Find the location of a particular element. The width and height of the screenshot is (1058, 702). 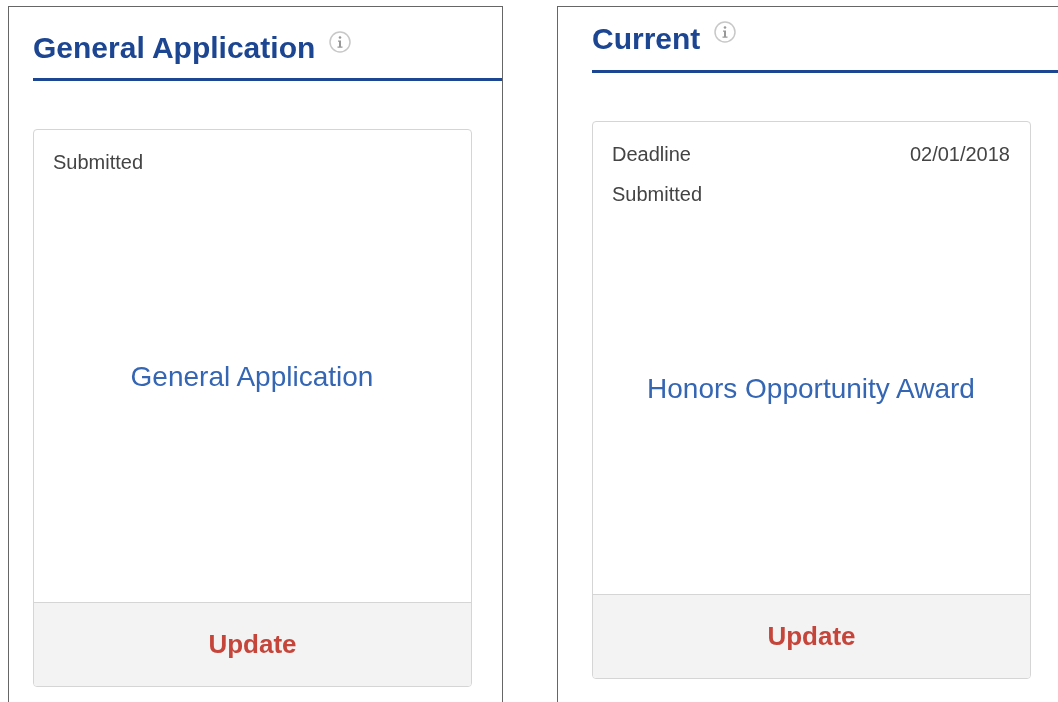

card-title: General Application is located at coordinates (252, 377).